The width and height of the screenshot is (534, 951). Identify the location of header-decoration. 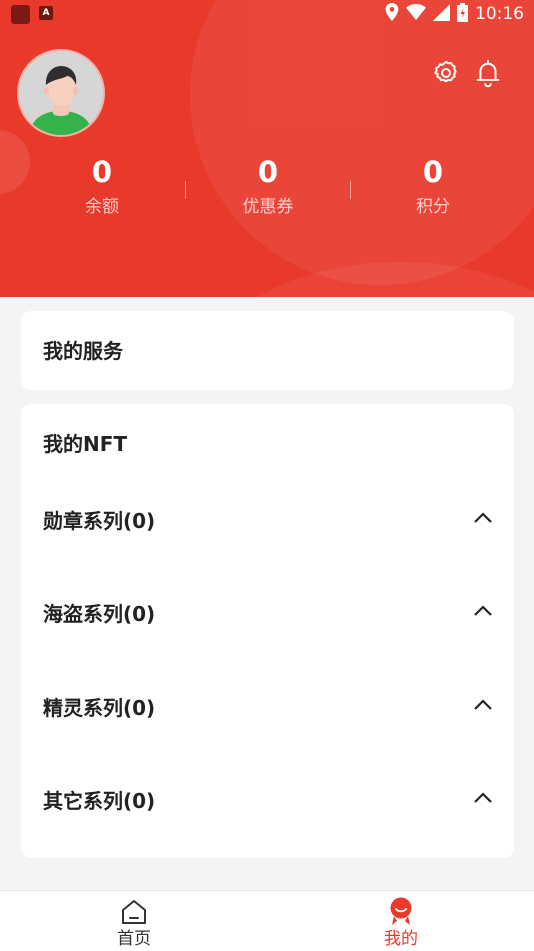
(362, 279).